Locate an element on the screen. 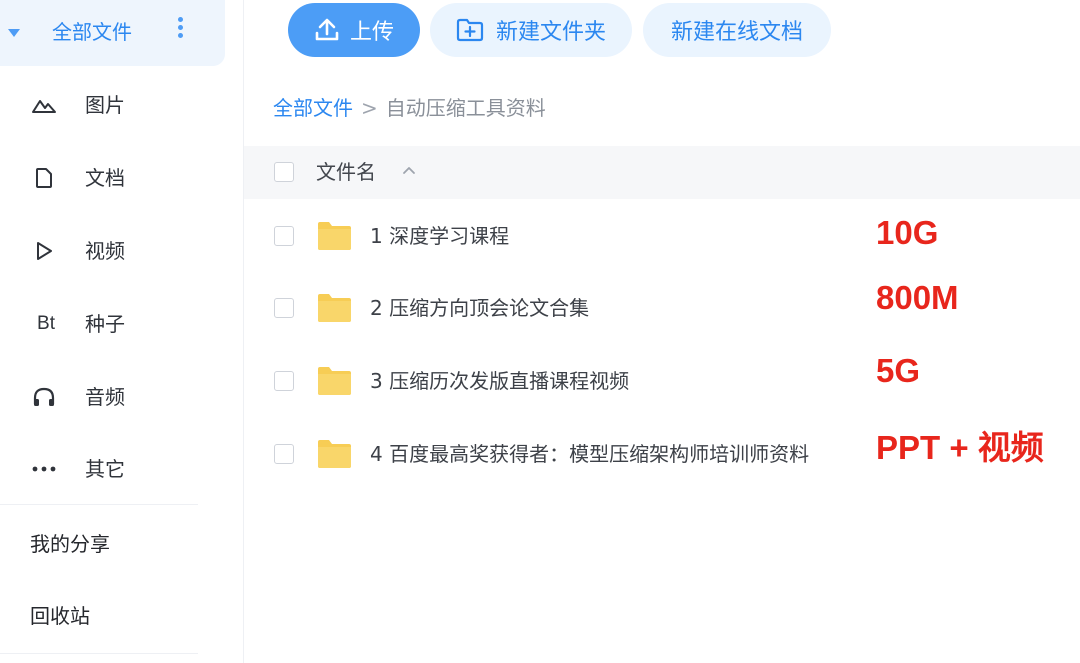  new-folder-icon is located at coordinates (470, 30).